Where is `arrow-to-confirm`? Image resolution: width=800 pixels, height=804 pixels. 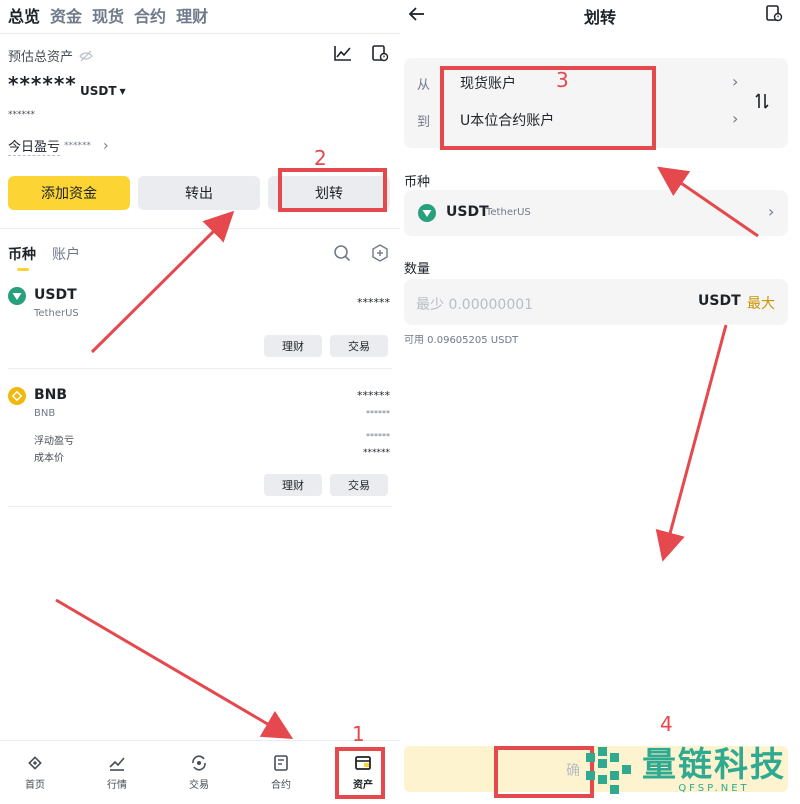 arrow-to-confirm is located at coordinates (691, 443).